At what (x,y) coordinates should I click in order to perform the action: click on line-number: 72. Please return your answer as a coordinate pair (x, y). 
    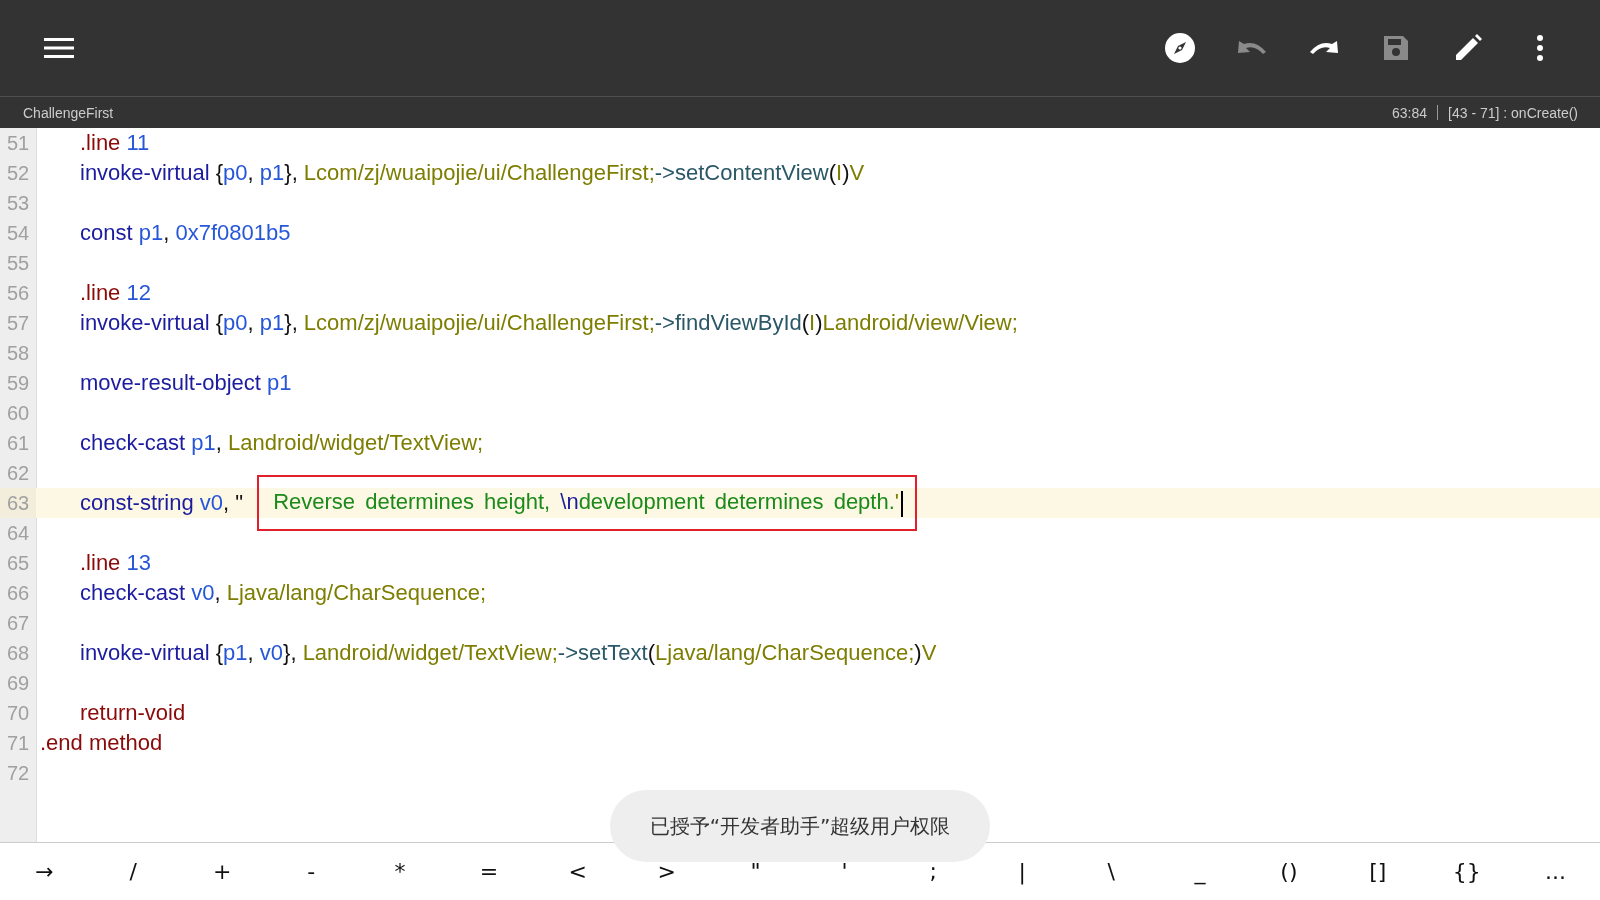
    Looking at the image, I should click on (18, 773).